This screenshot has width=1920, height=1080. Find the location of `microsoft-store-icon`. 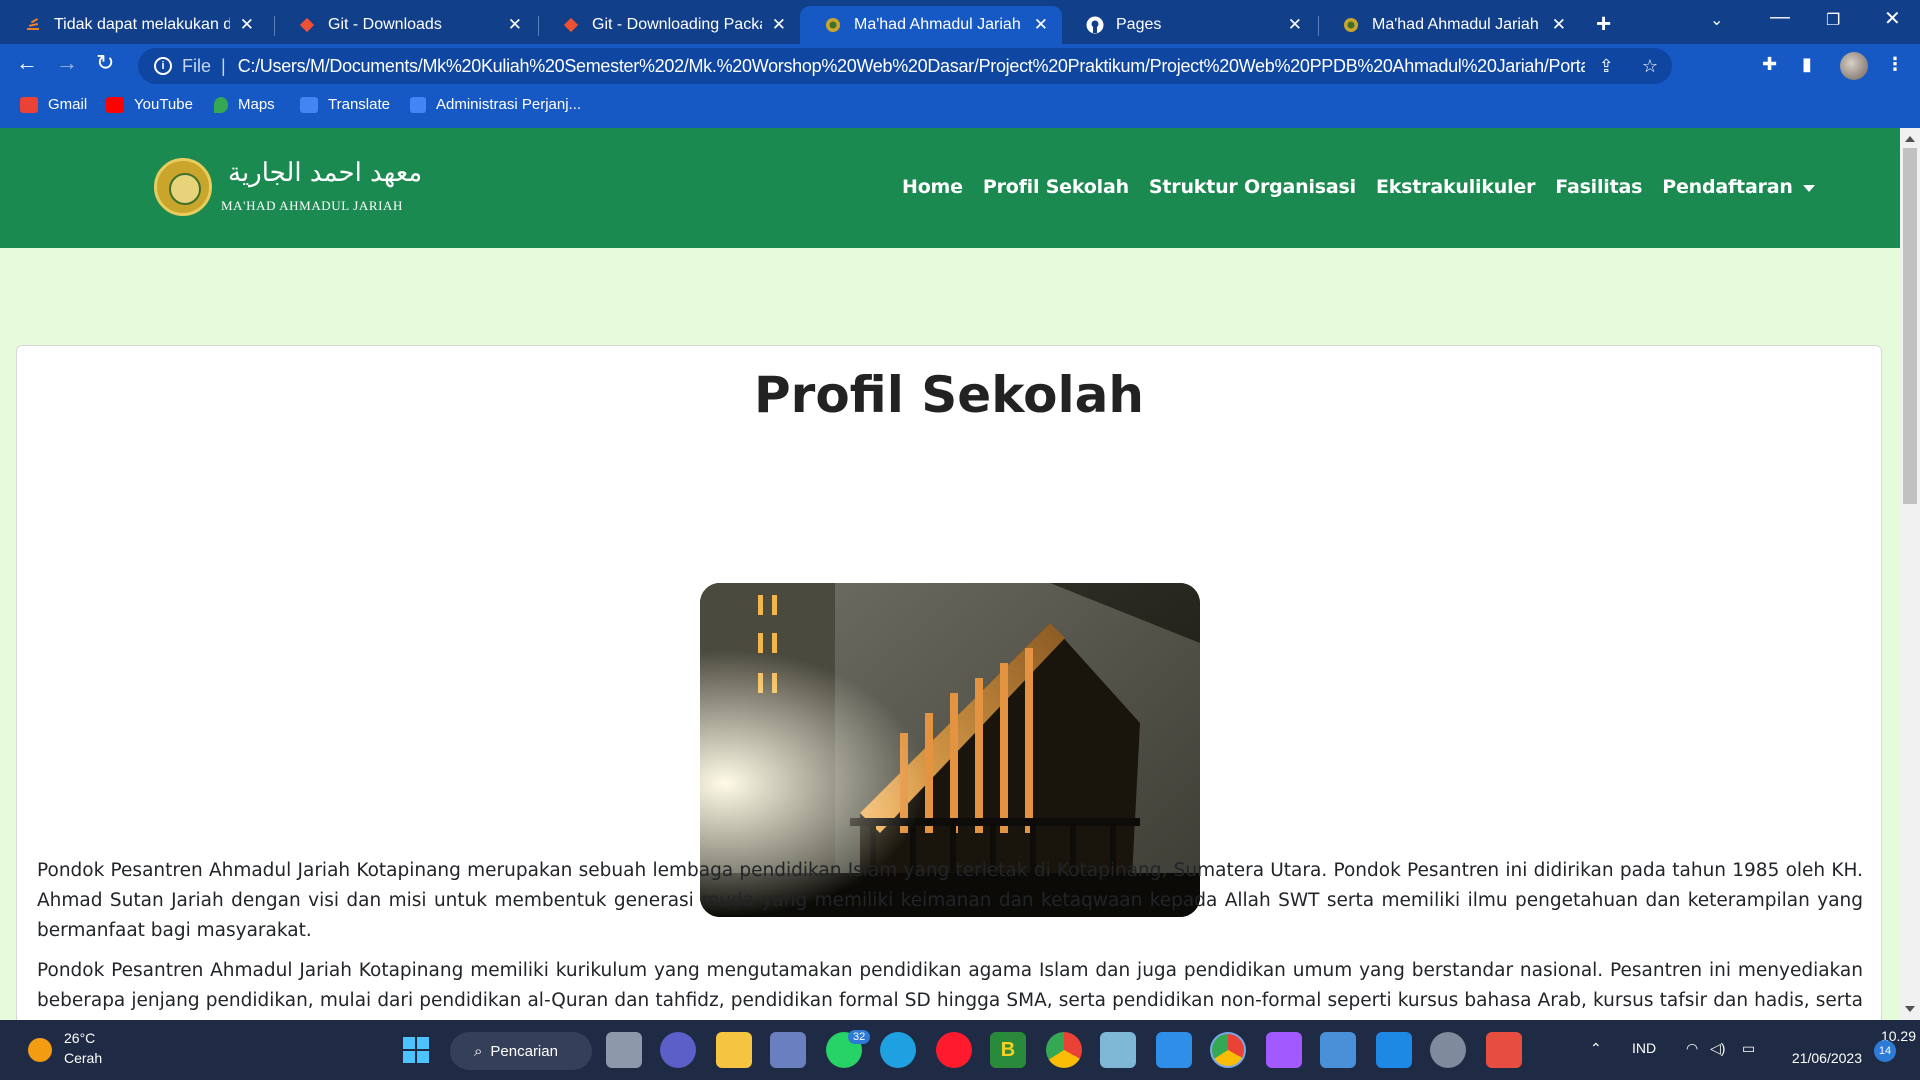

microsoft-store-icon is located at coordinates (788, 1050).